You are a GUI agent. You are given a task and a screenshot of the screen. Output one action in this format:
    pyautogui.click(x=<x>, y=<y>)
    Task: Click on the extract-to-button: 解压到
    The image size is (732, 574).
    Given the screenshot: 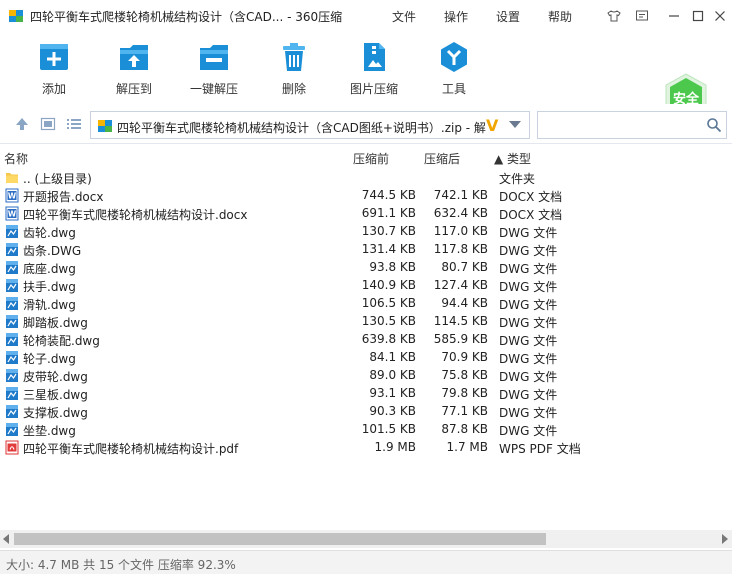 What is the action you would take?
    pyautogui.click(x=134, y=68)
    